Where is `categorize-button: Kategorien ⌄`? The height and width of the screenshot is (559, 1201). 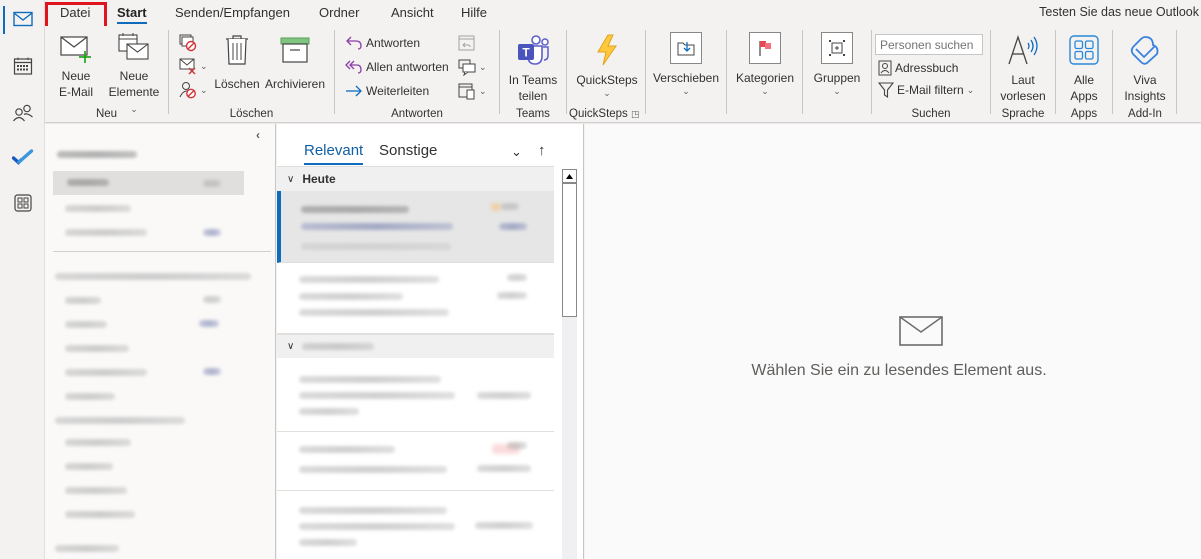
categorize-button: Kategorien ⌄ is located at coordinates (765, 64).